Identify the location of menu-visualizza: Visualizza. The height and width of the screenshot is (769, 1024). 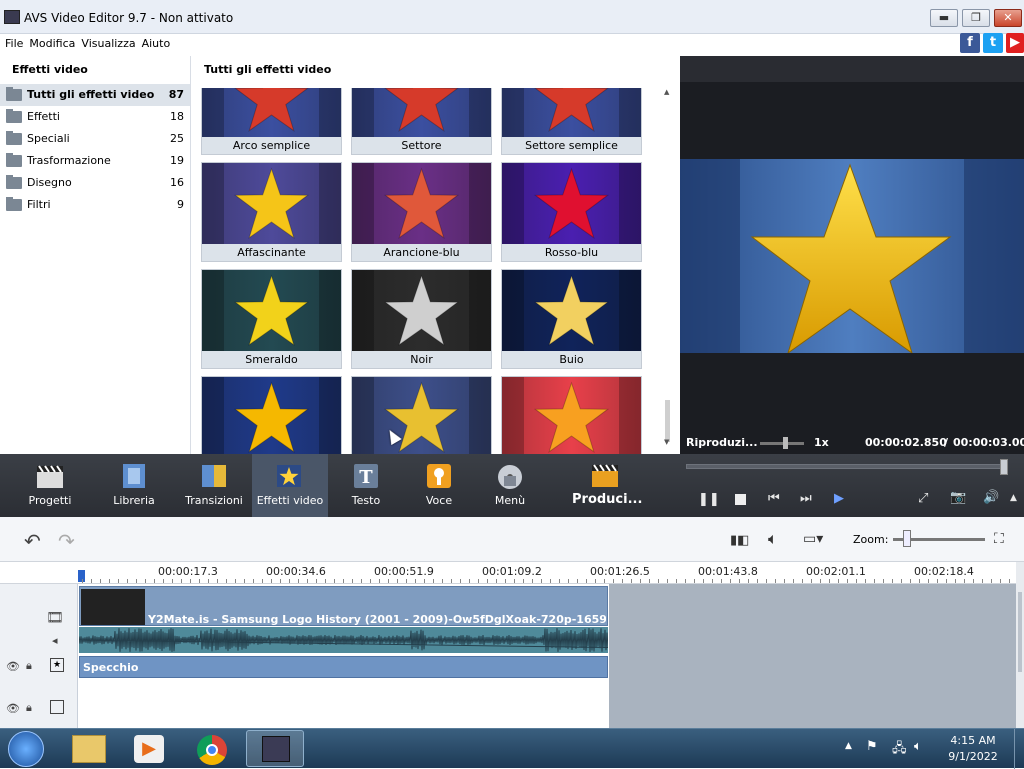
(108, 44).